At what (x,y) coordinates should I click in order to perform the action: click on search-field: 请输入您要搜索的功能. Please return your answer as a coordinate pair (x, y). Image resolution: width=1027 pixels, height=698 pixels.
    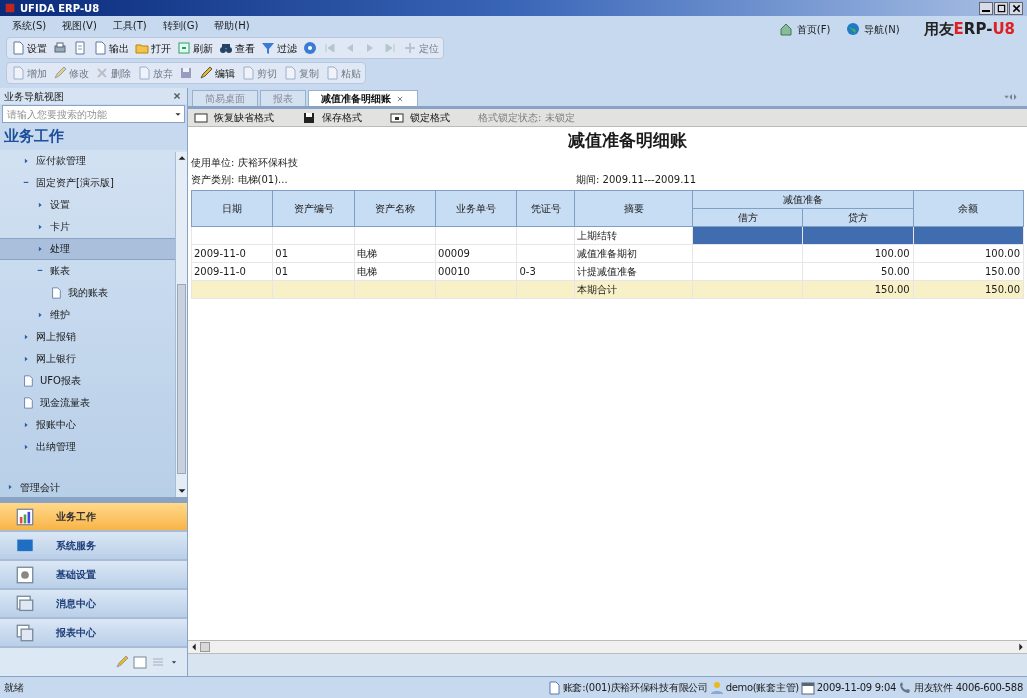
    Looking at the image, I should click on (93, 114).